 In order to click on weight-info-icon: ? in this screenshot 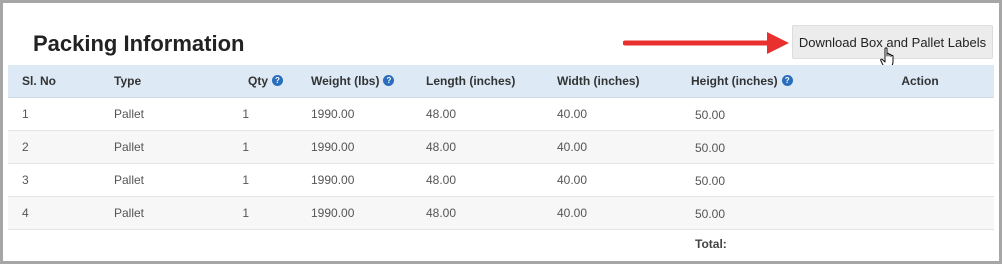, I will do `click(389, 81)`.